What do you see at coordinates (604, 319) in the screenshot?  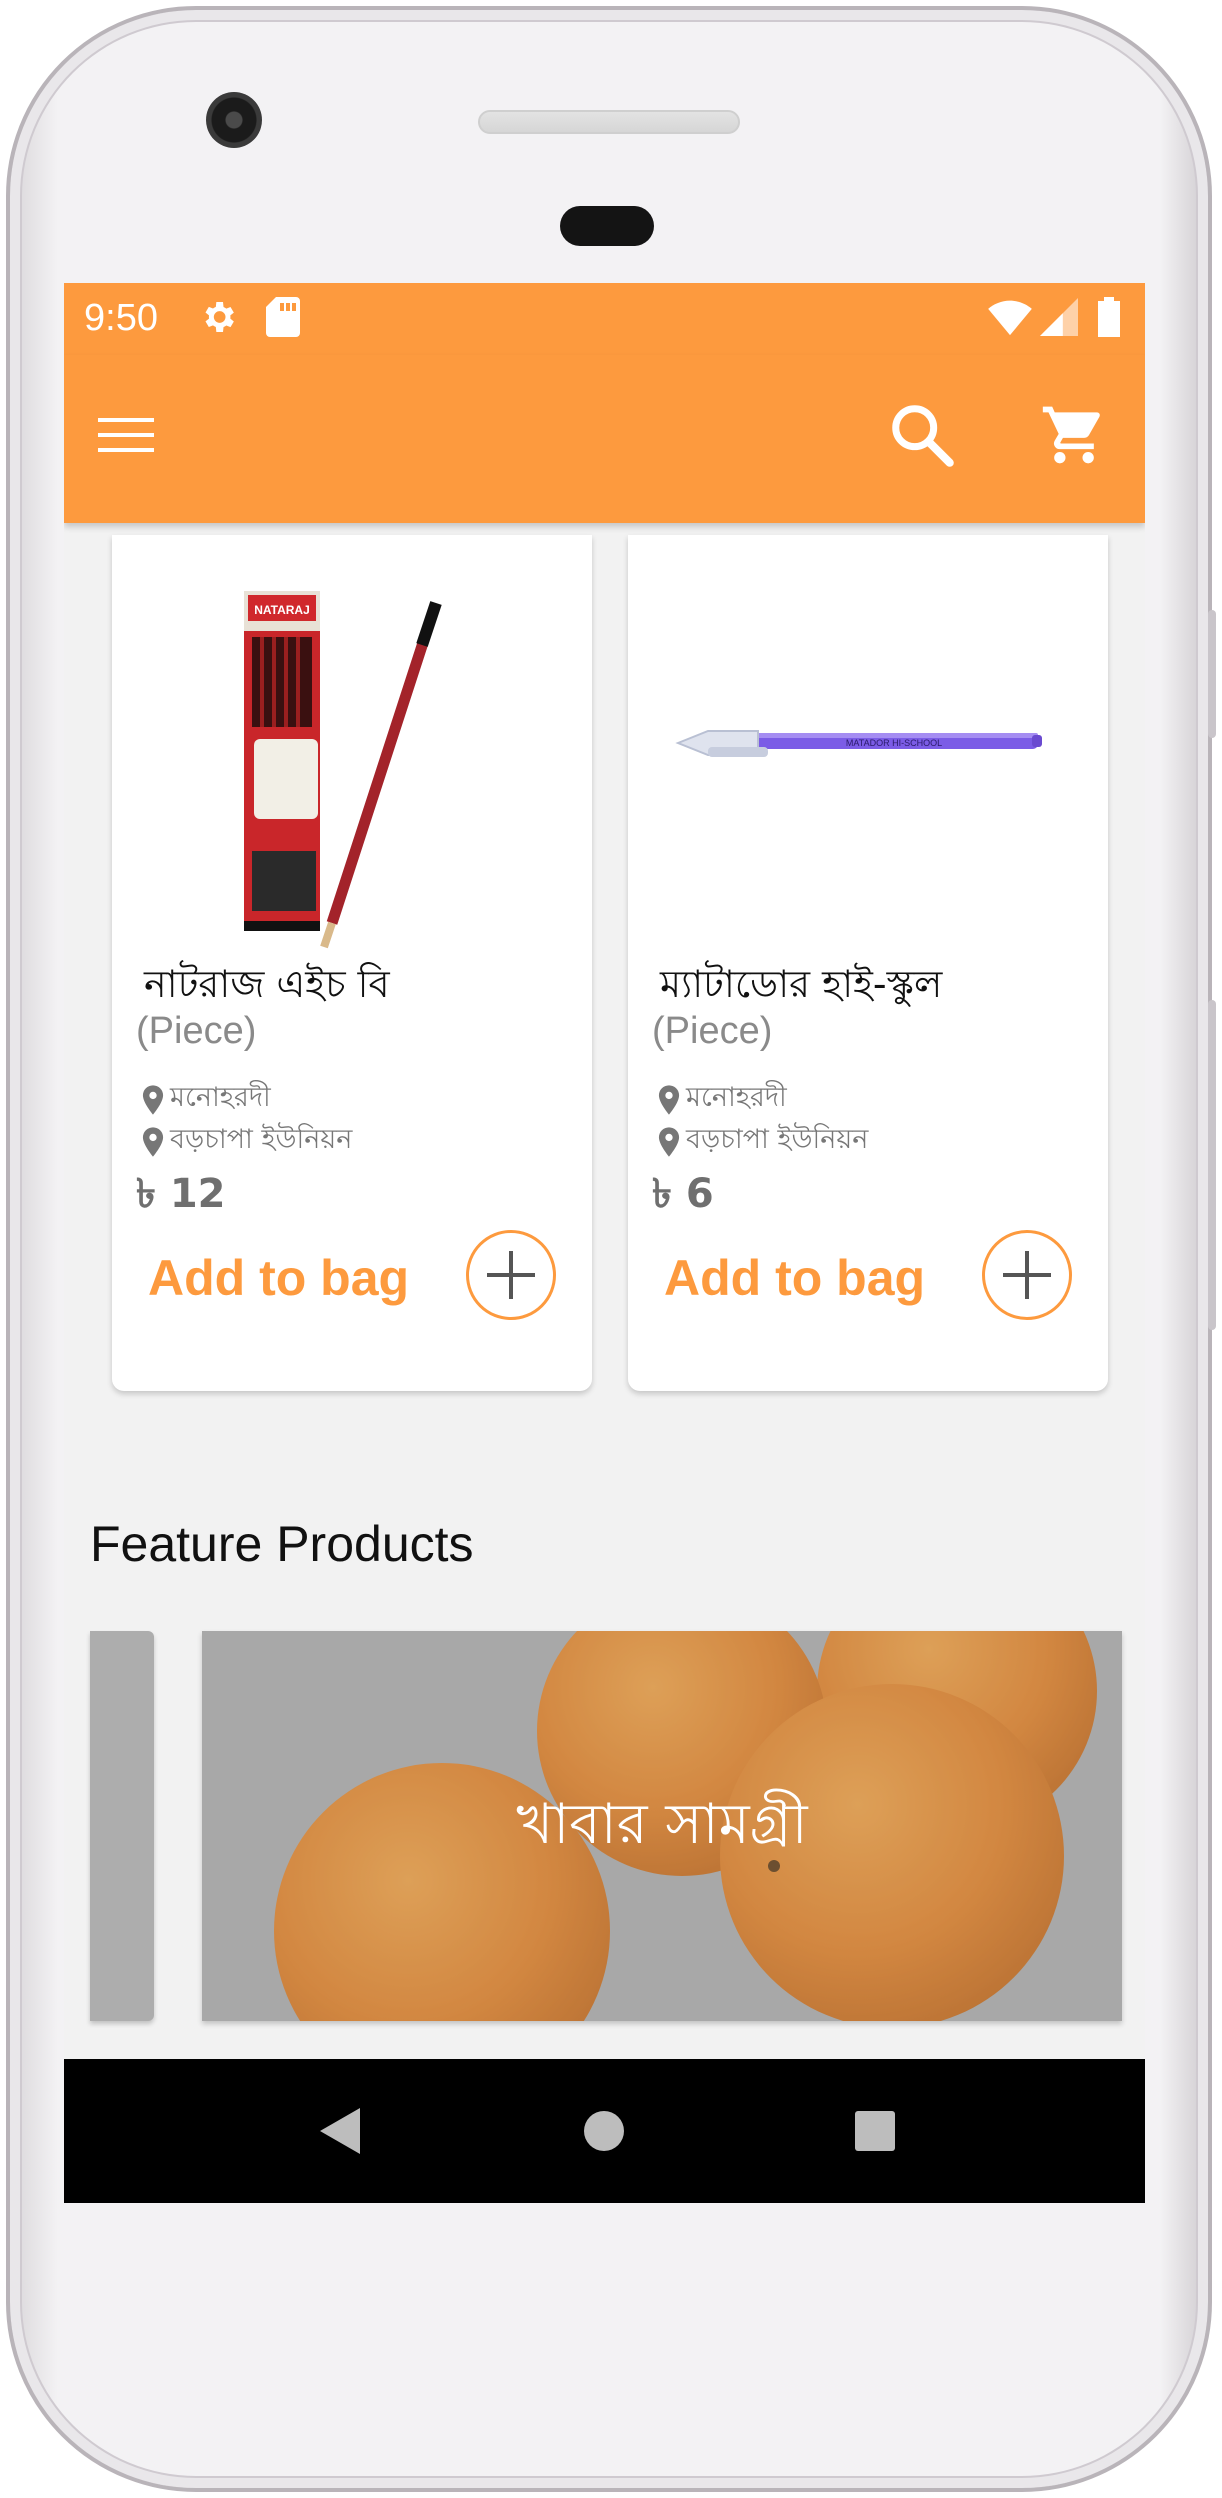 I see `status-bar: 9:50` at bounding box center [604, 319].